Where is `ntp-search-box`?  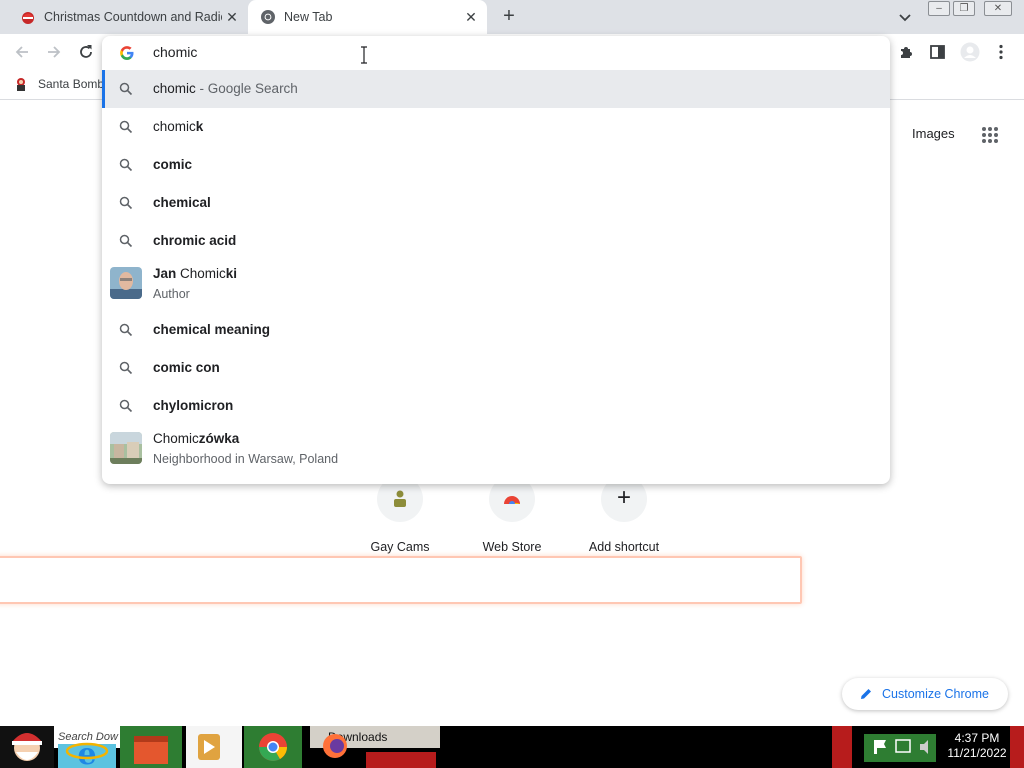 ntp-search-box is located at coordinates (401, 580).